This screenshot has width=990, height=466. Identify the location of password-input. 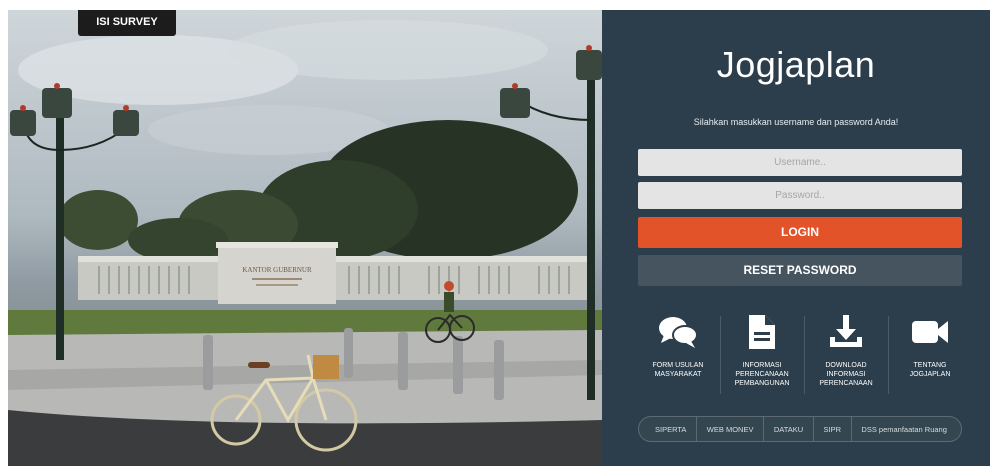
(800, 195).